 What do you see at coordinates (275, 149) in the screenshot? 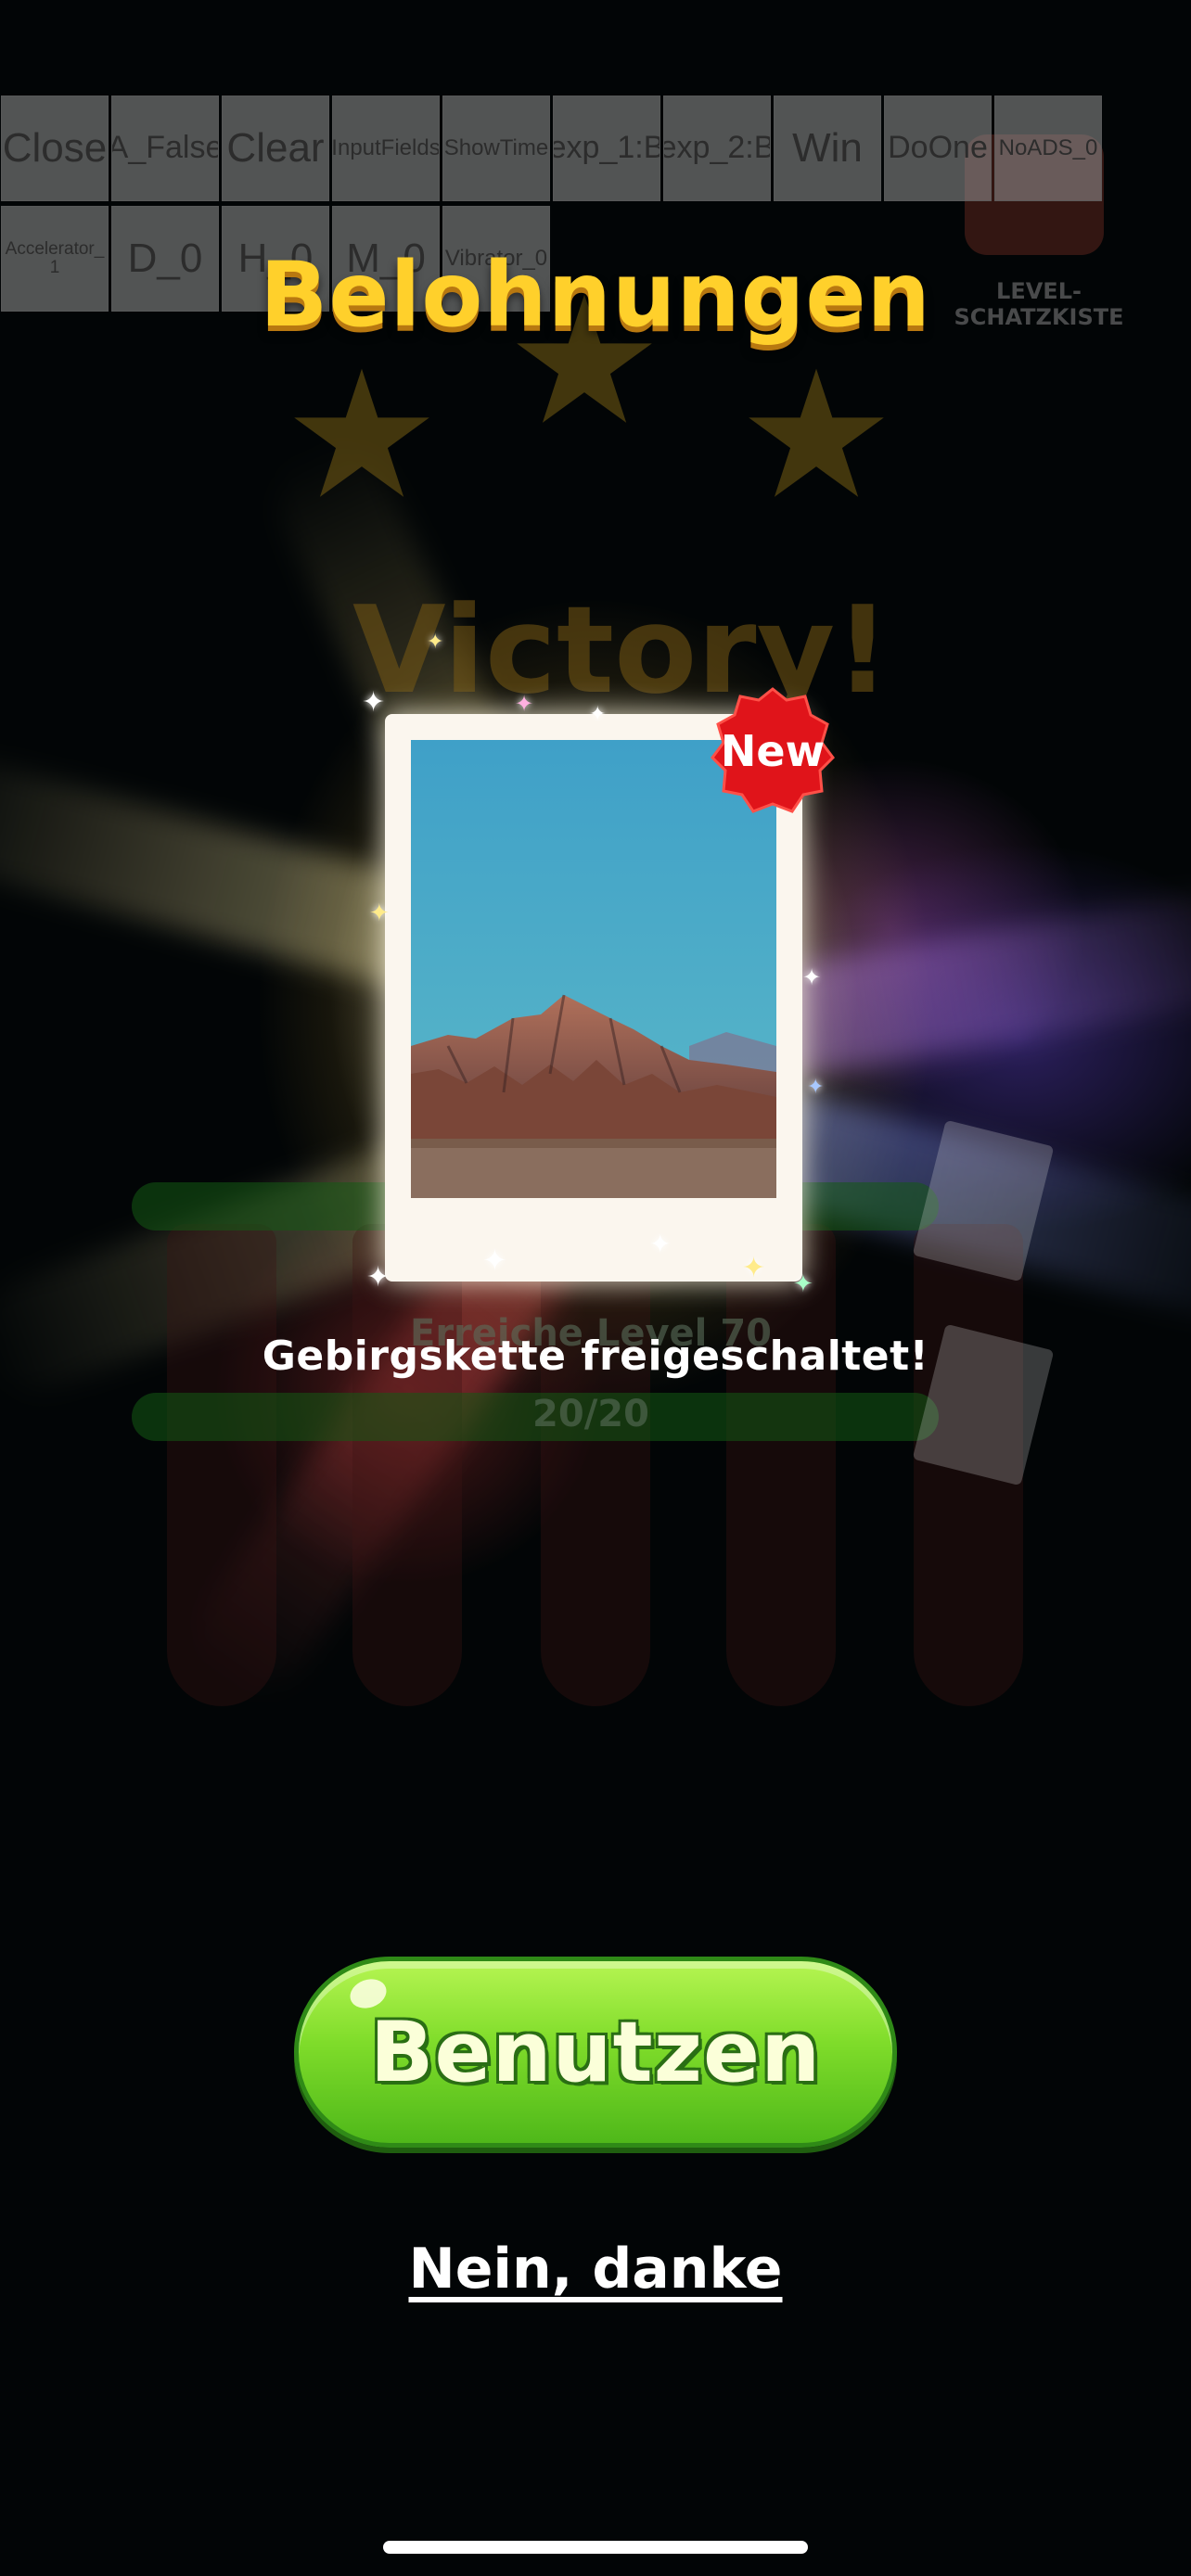
I see `debug-clear-button: Clear` at bounding box center [275, 149].